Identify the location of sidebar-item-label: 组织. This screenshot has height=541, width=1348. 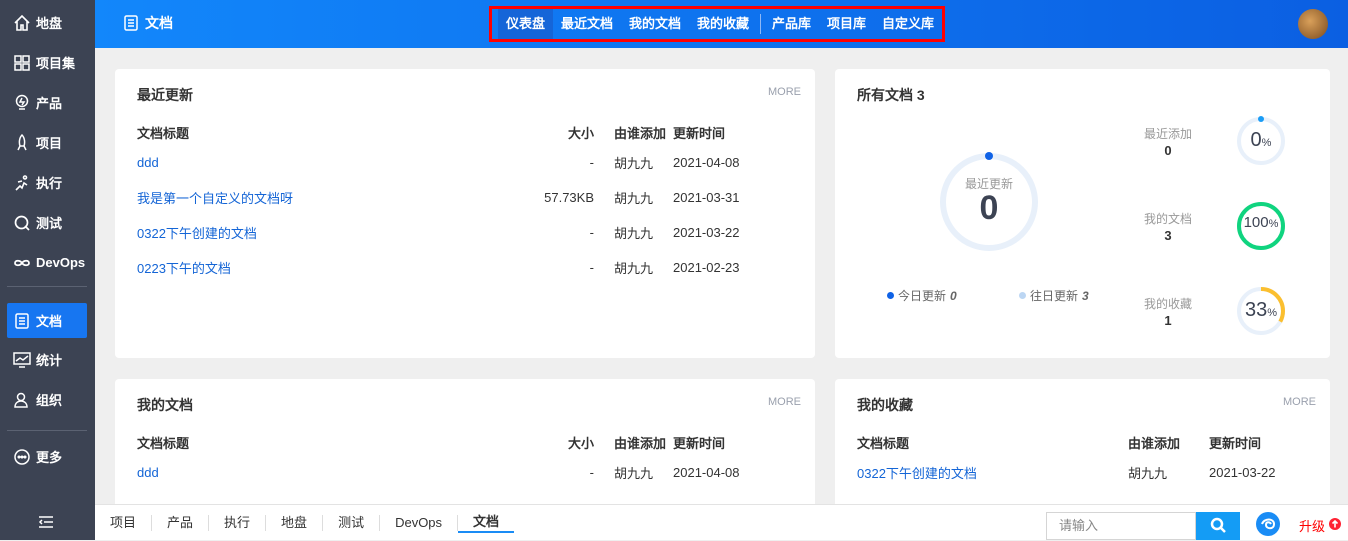
(49, 400).